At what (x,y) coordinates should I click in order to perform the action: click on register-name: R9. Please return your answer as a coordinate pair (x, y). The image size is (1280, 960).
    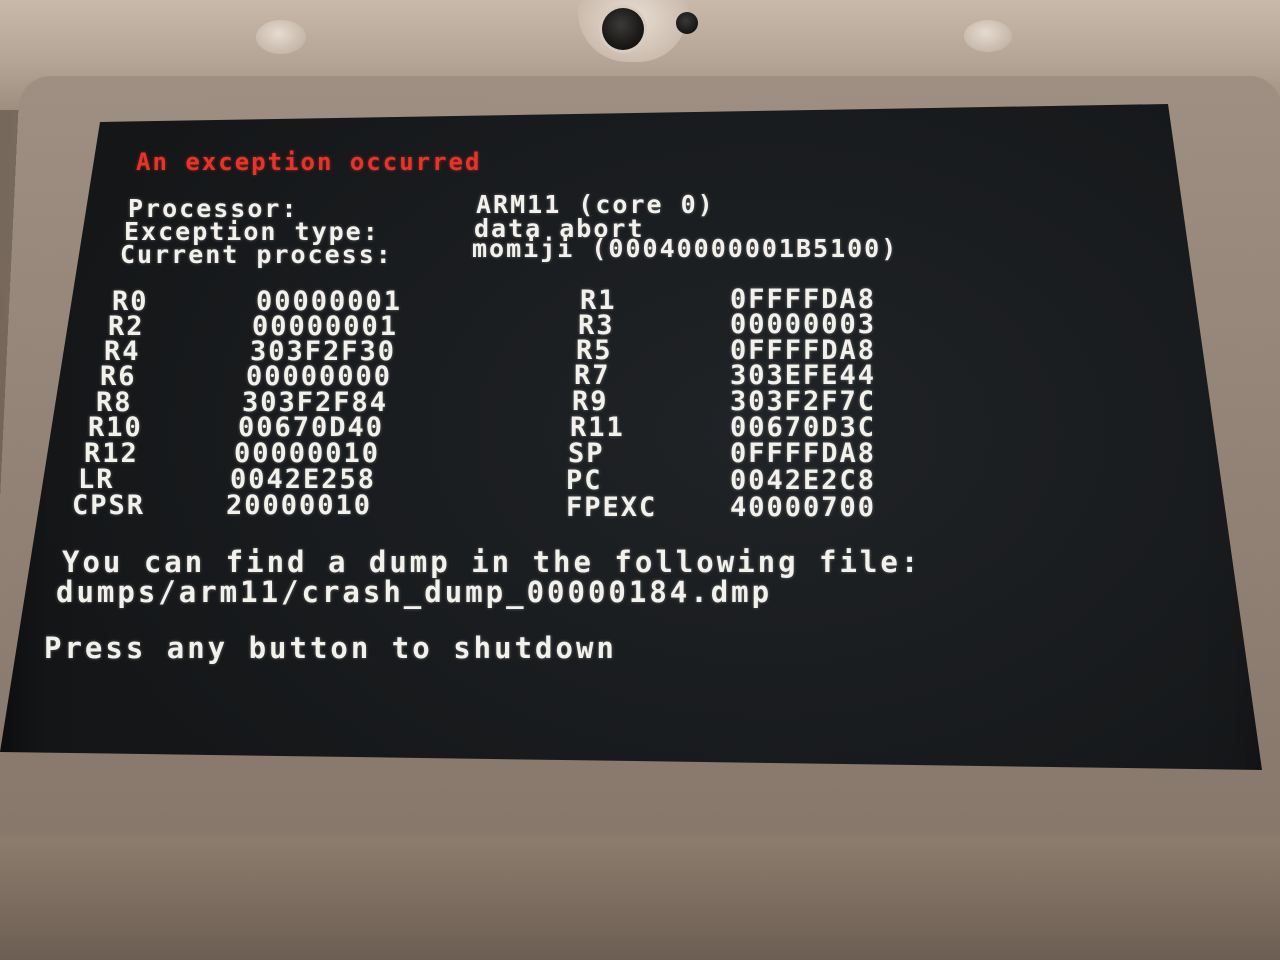
    Looking at the image, I should click on (590, 401).